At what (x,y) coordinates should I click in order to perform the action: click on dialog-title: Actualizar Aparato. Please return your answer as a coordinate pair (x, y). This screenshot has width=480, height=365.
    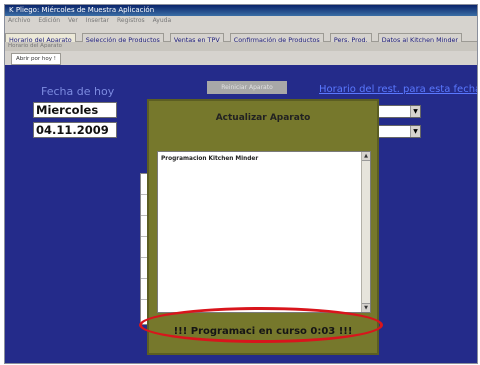
    Looking at the image, I should click on (263, 118).